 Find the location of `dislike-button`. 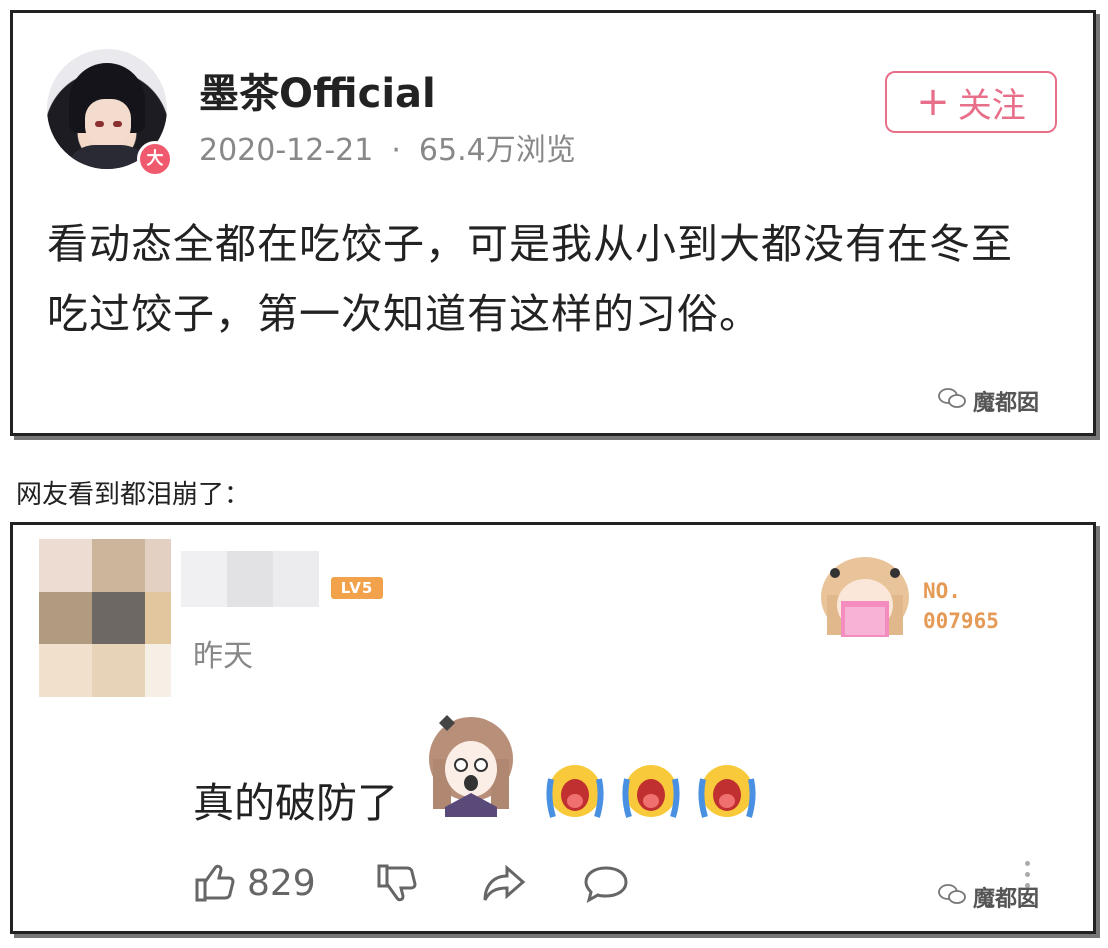

dislike-button is located at coordinates (396, 883).